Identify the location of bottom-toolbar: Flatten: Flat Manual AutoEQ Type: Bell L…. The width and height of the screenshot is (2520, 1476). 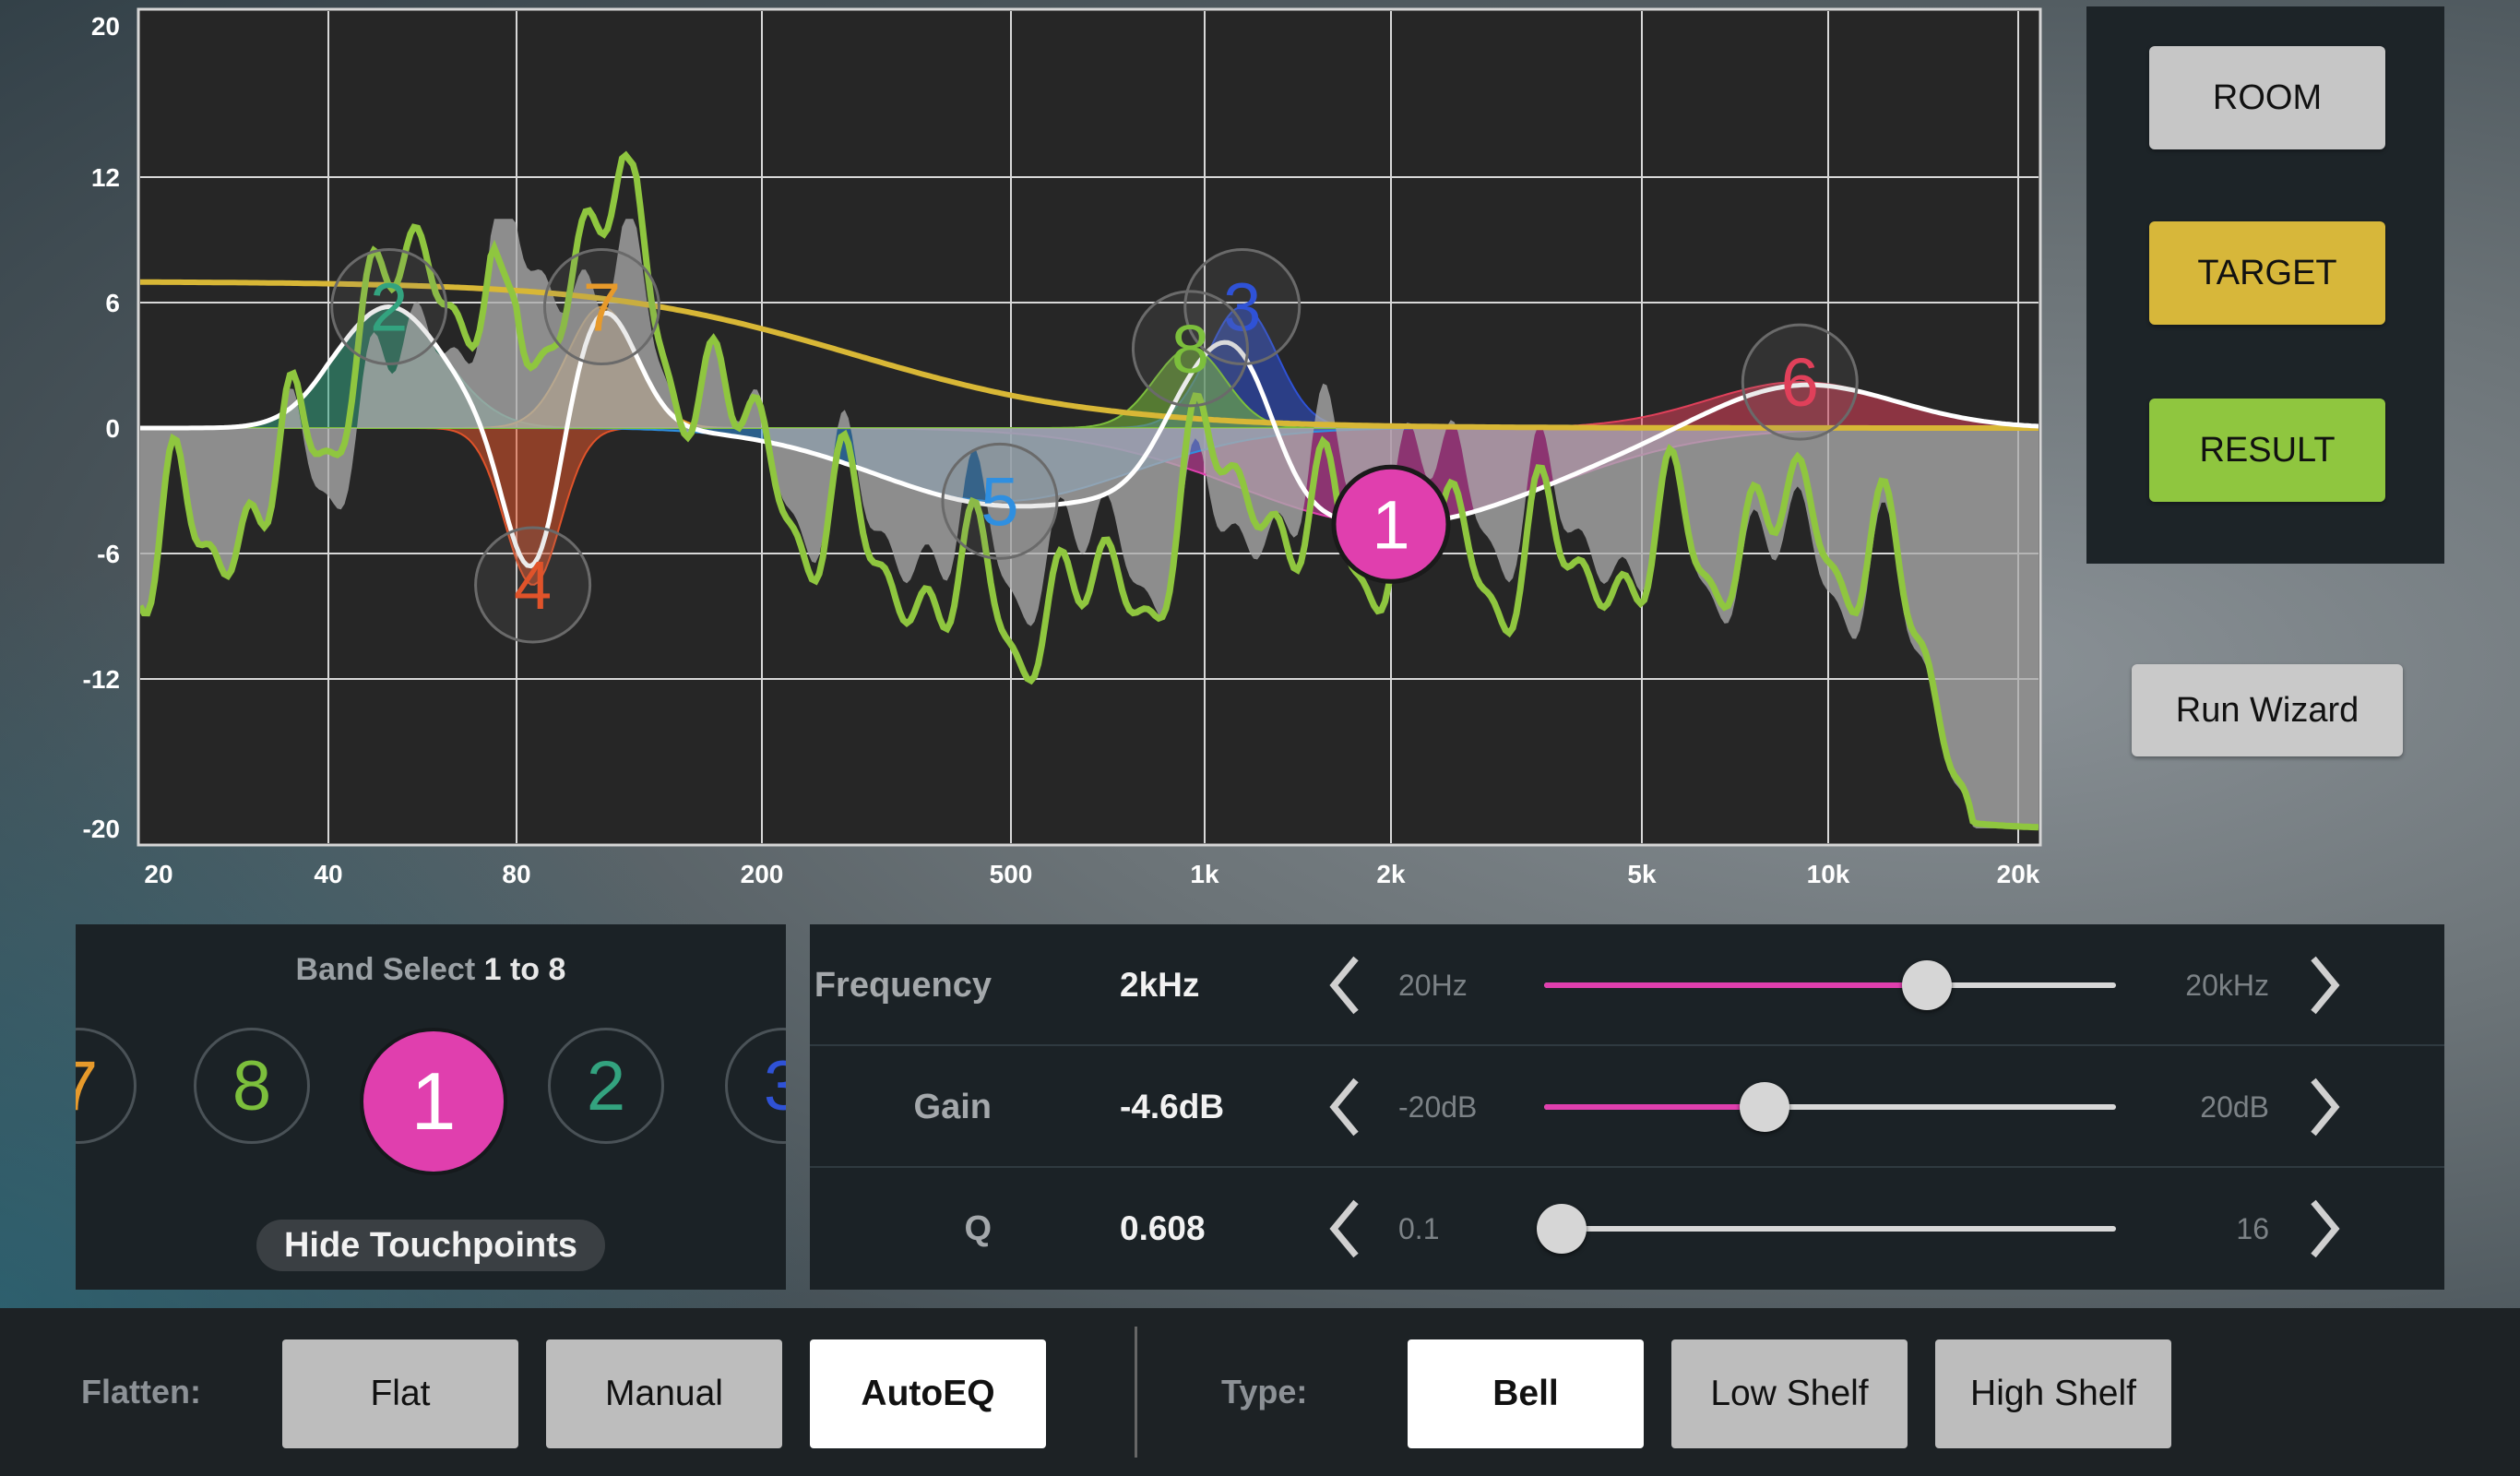
(1260, 1392).